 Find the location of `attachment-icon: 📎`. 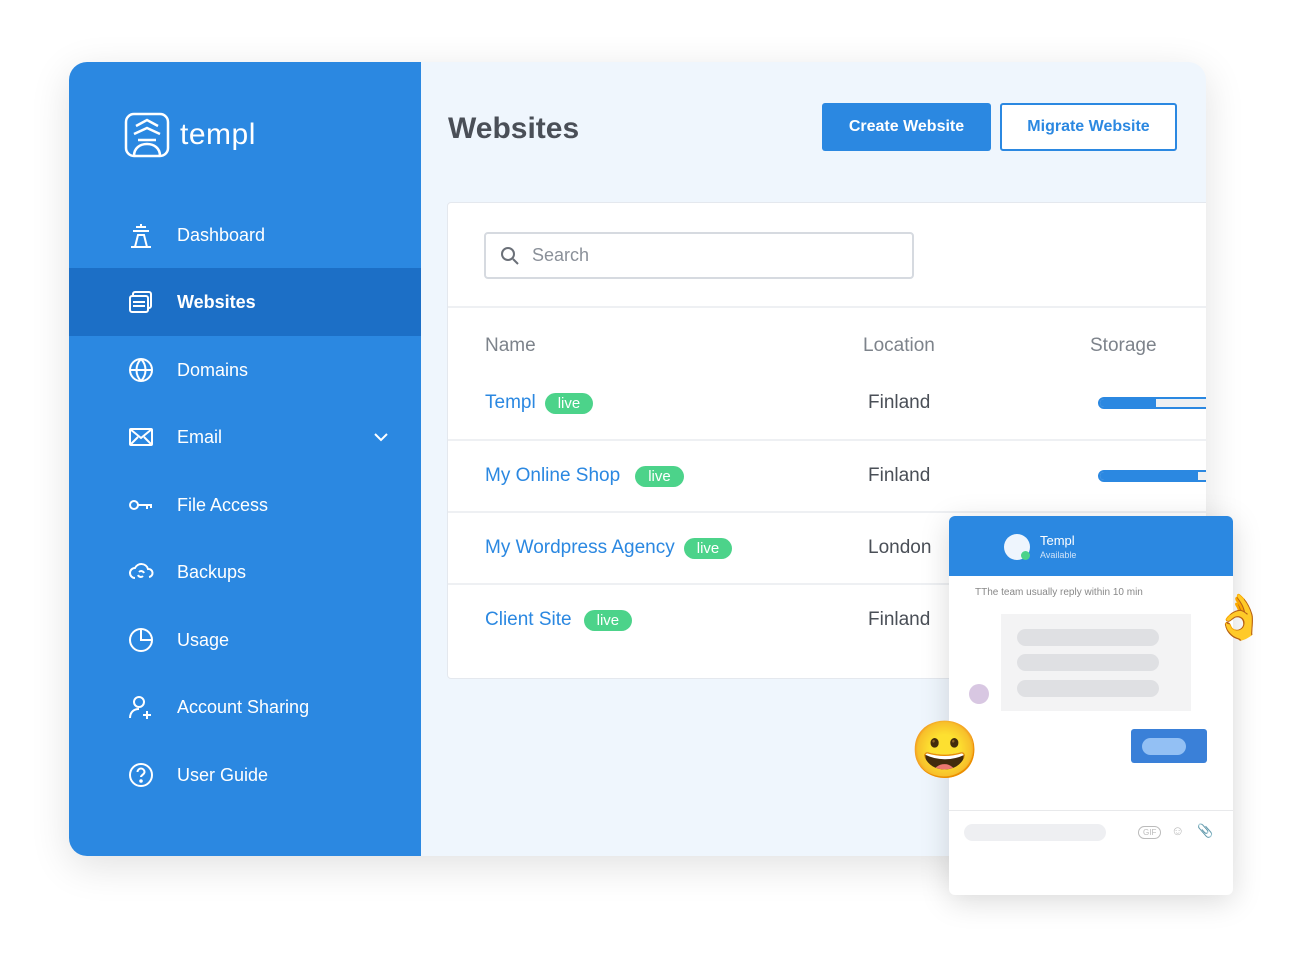

attachment-icon: 📎 is located at coordinates (1205, 831).